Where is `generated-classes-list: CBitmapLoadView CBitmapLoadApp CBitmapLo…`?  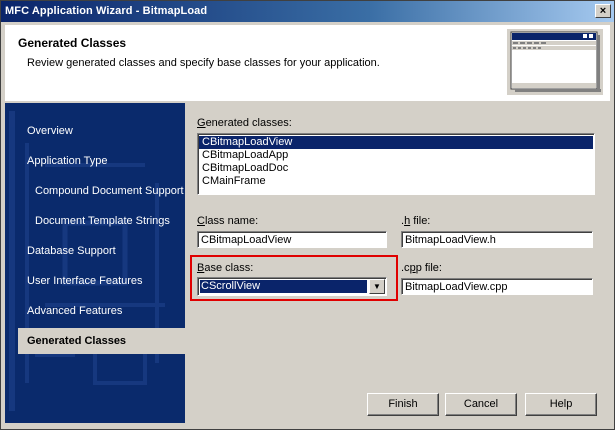 generated-classes-list: CBitmapLoadView CBitmapLoadApp CBitmapLo… is located at coordinates (396, 164).